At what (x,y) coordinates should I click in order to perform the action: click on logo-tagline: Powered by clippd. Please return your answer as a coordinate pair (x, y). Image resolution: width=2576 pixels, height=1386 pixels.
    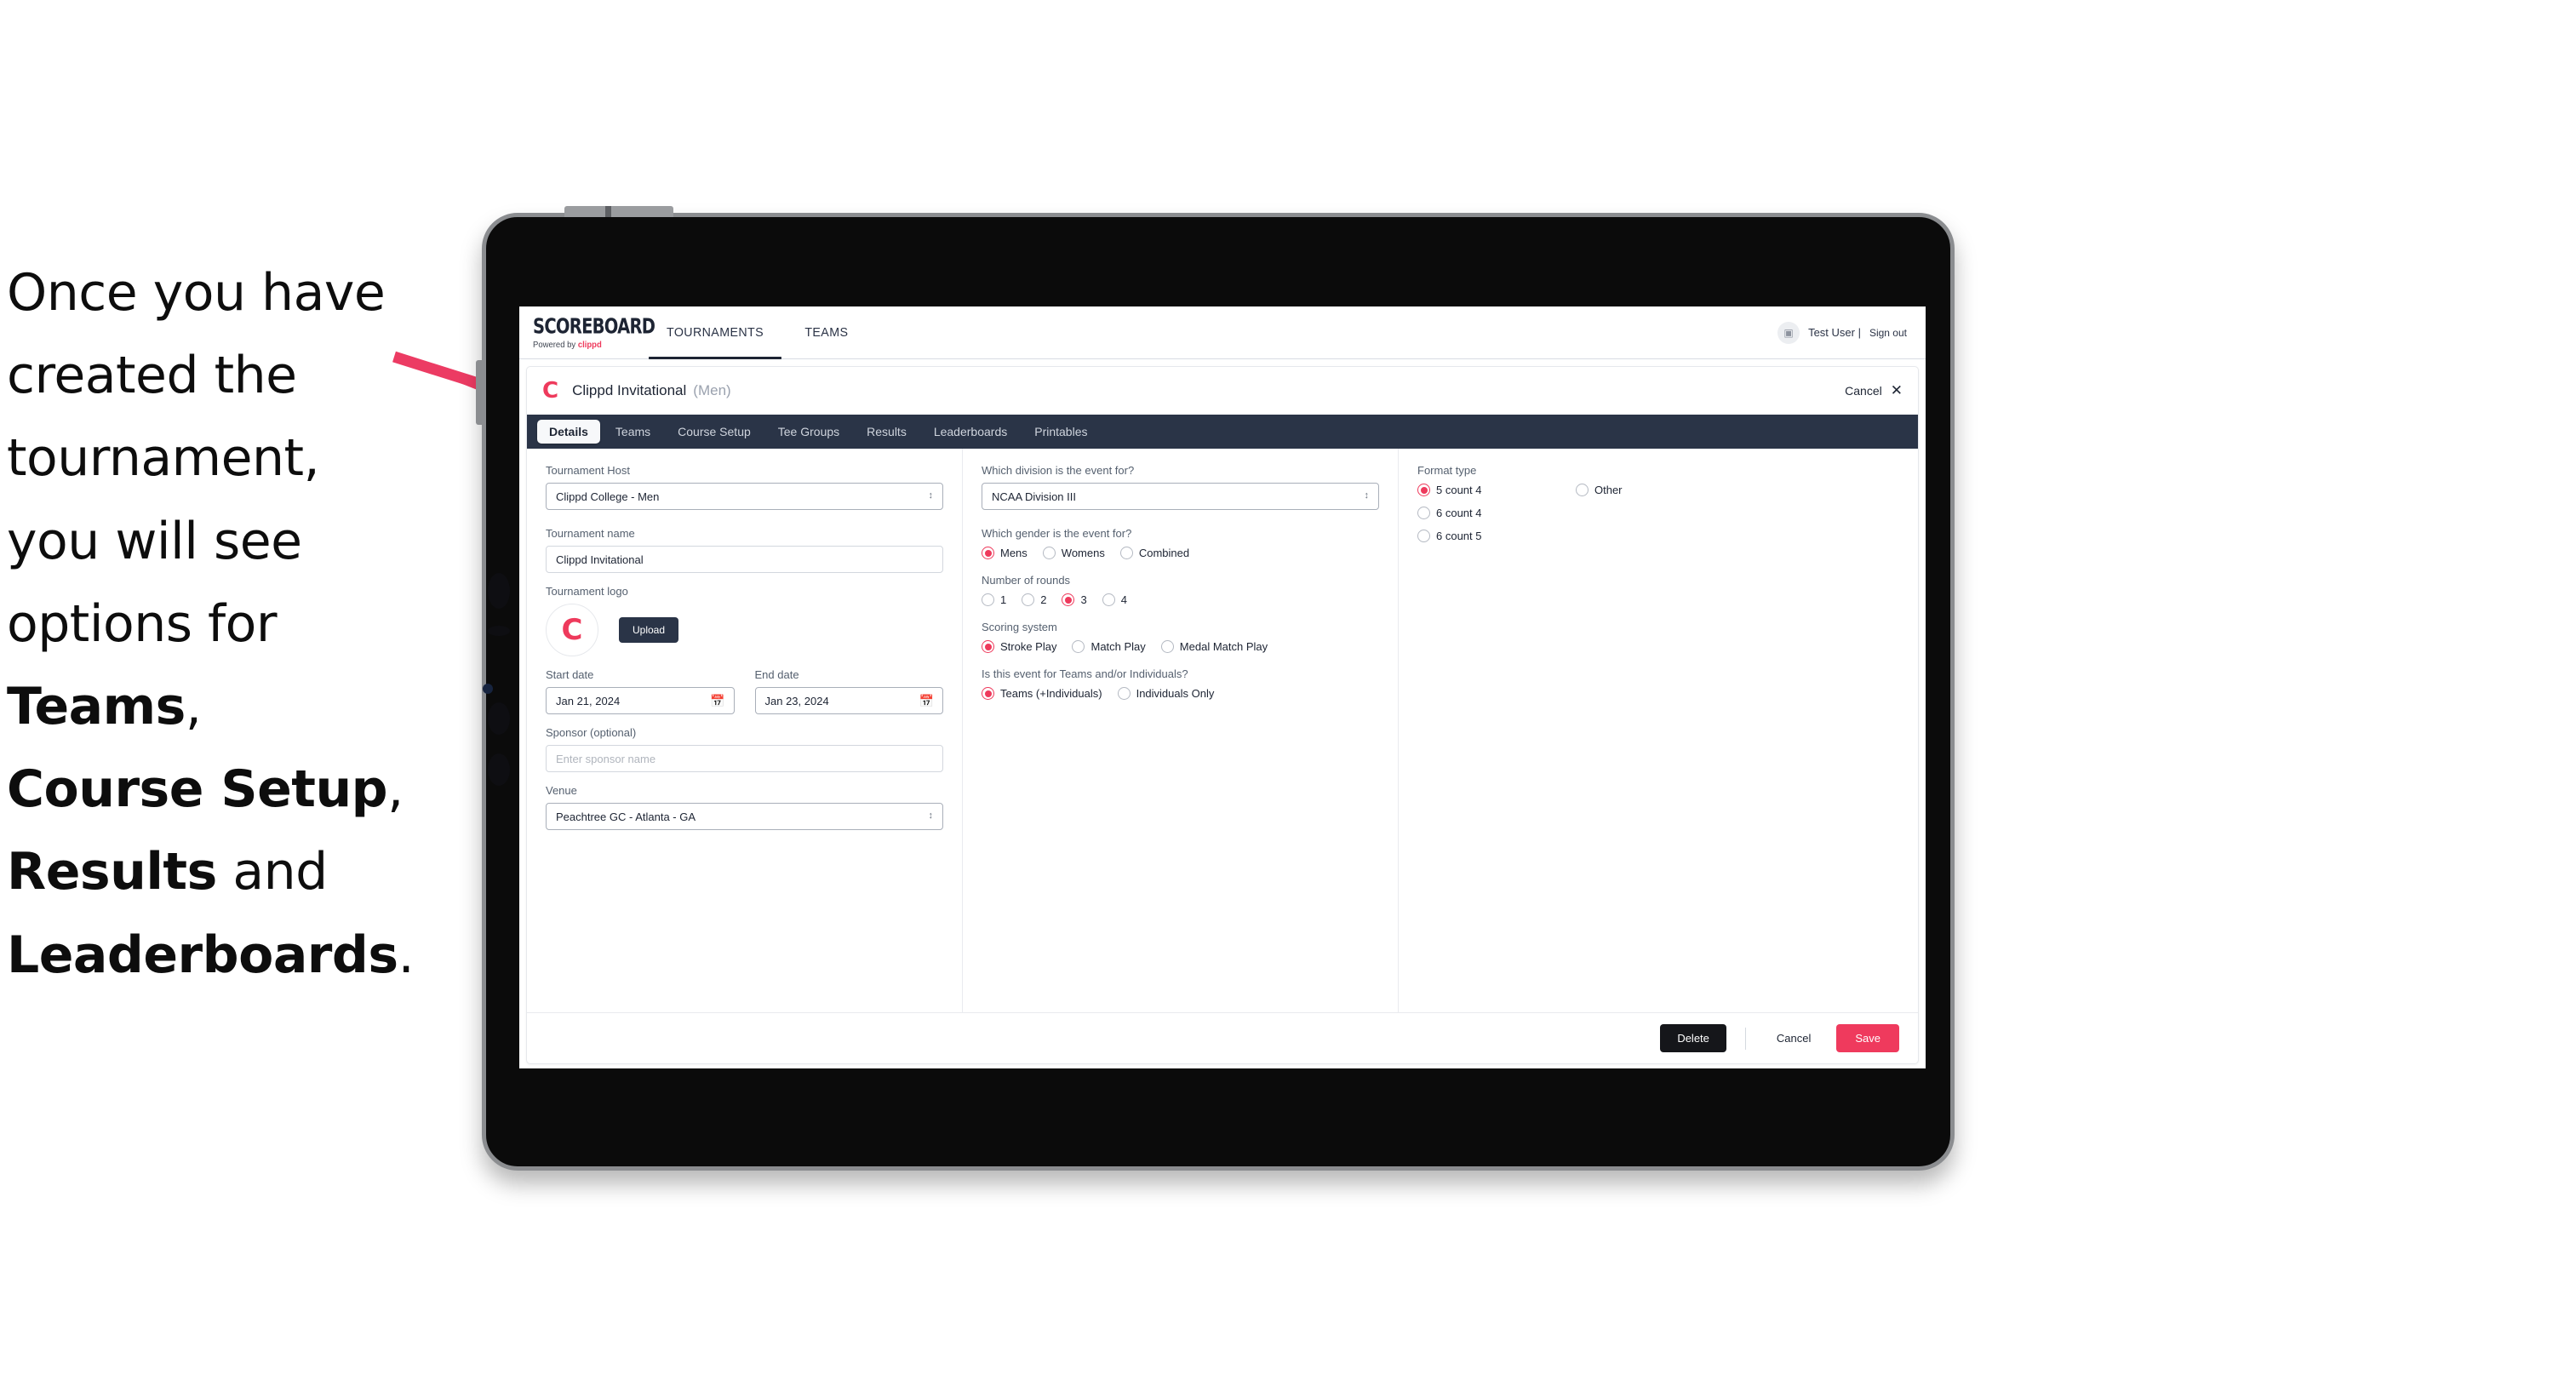
    Looking at the image, I should click on (586, 345).